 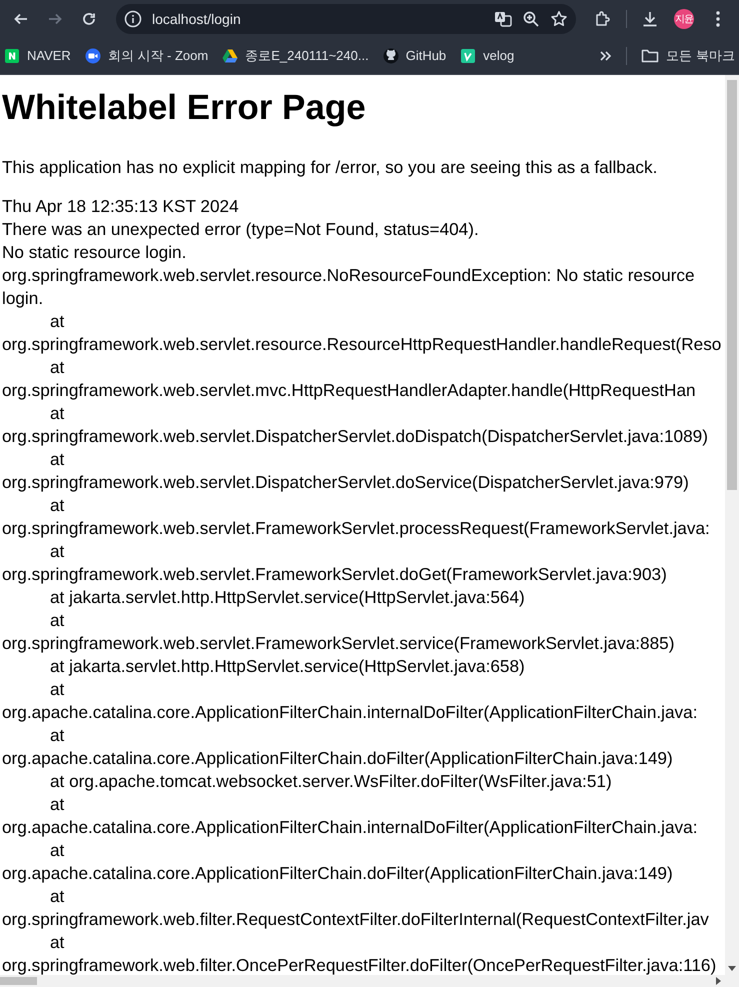 I want to click on trace-call: org.springframework.web.servlet.resource.ResourceHttpRequestHandler.handleRequest(Reso, so click(x=362, y=344).